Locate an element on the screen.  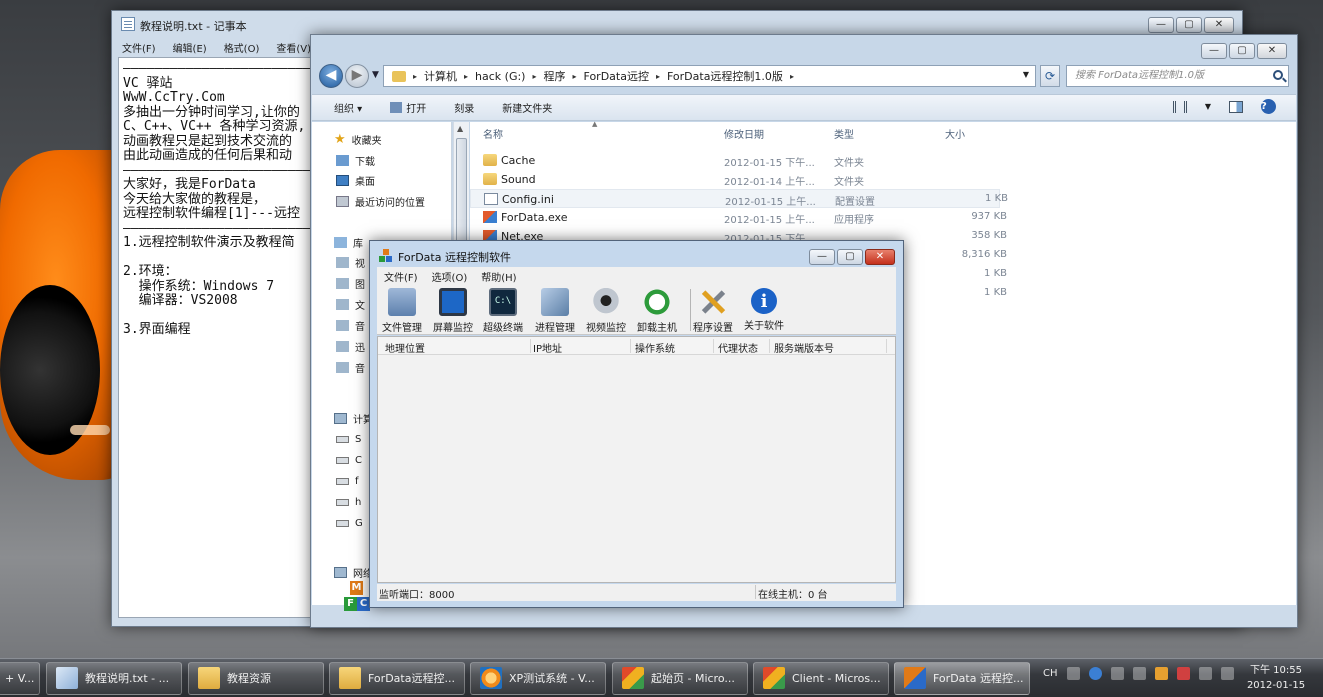
nav-libraries: 库 is located at coordinates (348, 242).